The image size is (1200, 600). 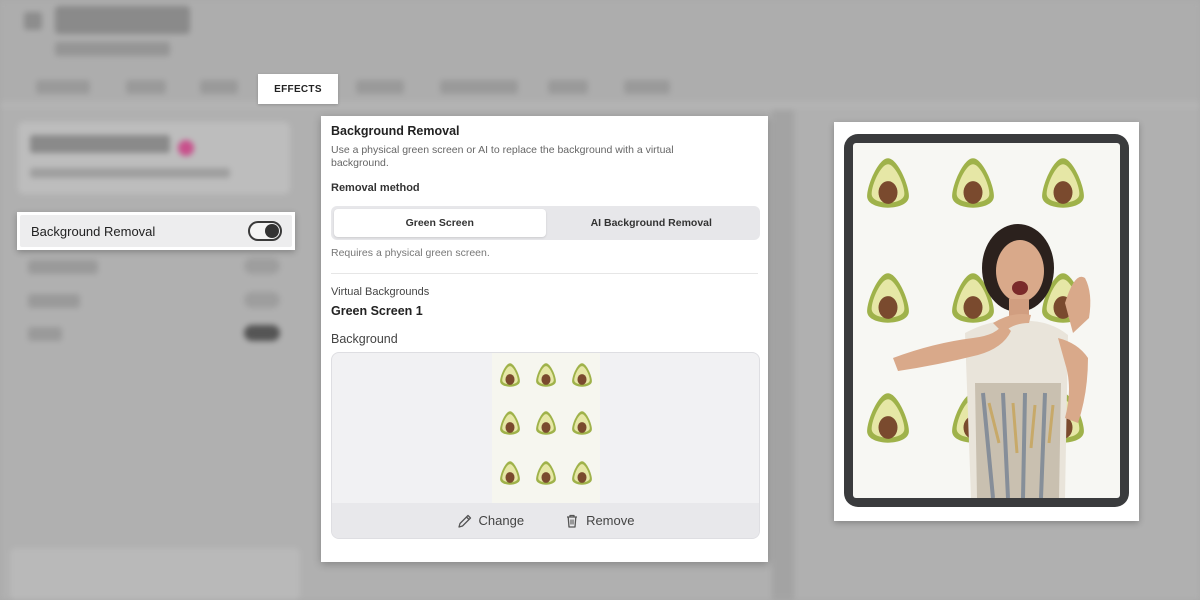 I want to click on change-background-button: Change, so click(x=491, y=521).